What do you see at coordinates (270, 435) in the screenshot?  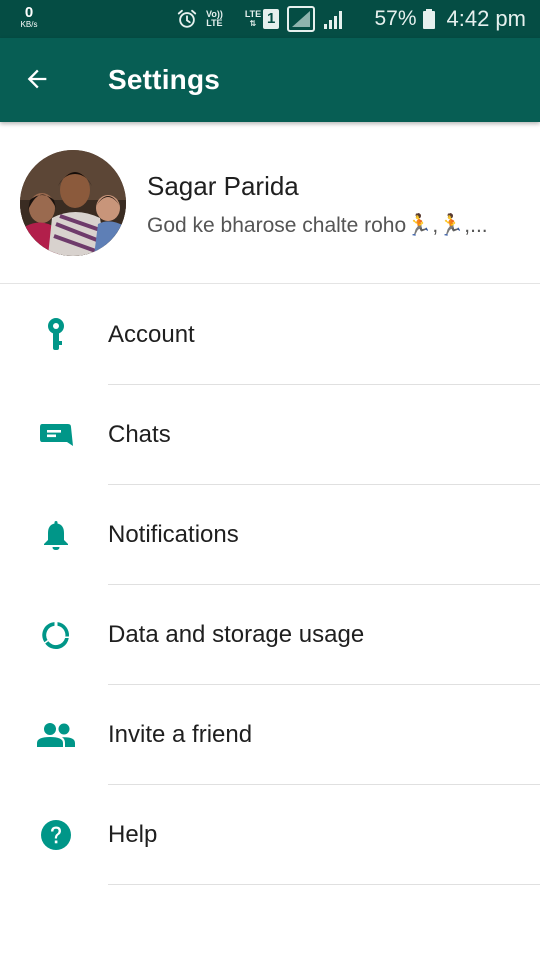 I see `settings-item-chats: Chats` at bounding box center [270, 435].